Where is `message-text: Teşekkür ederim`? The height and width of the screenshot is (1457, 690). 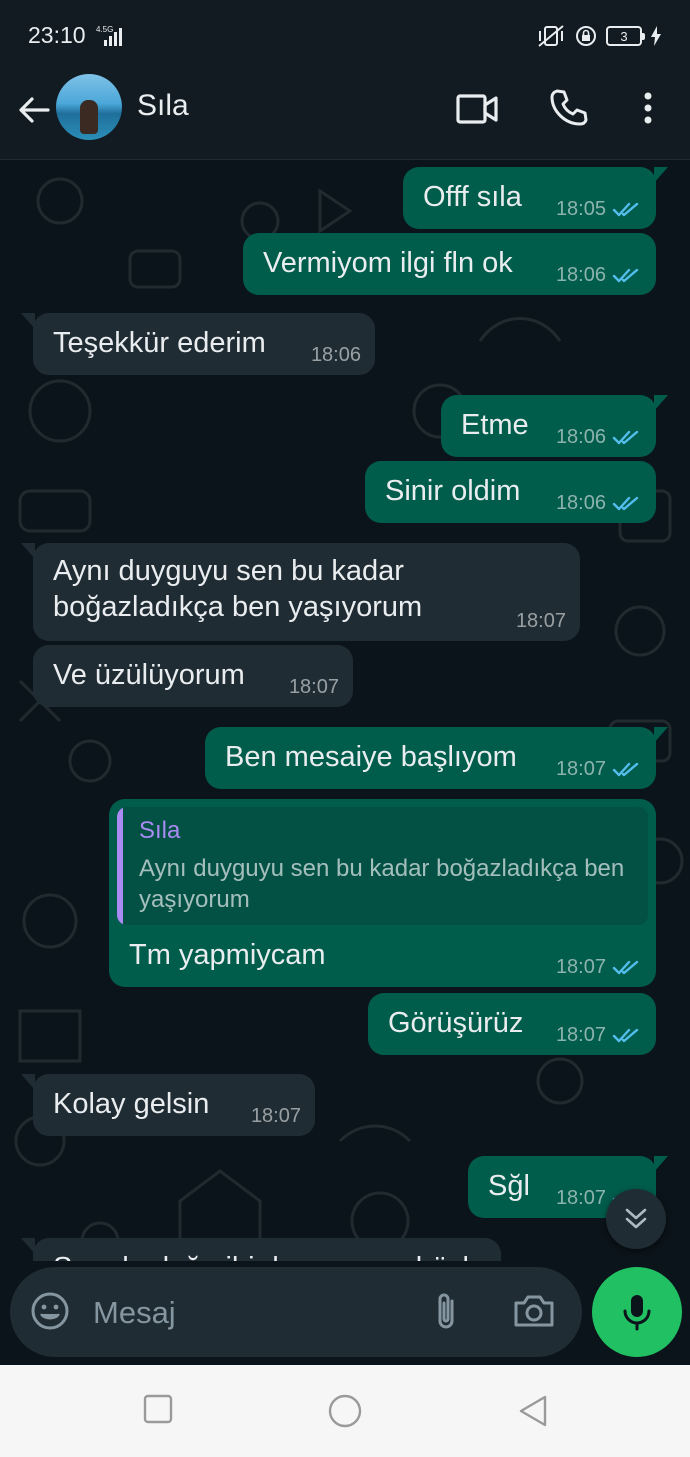 message-text: Teşekkür ederim is located at coordinates (159, 343).